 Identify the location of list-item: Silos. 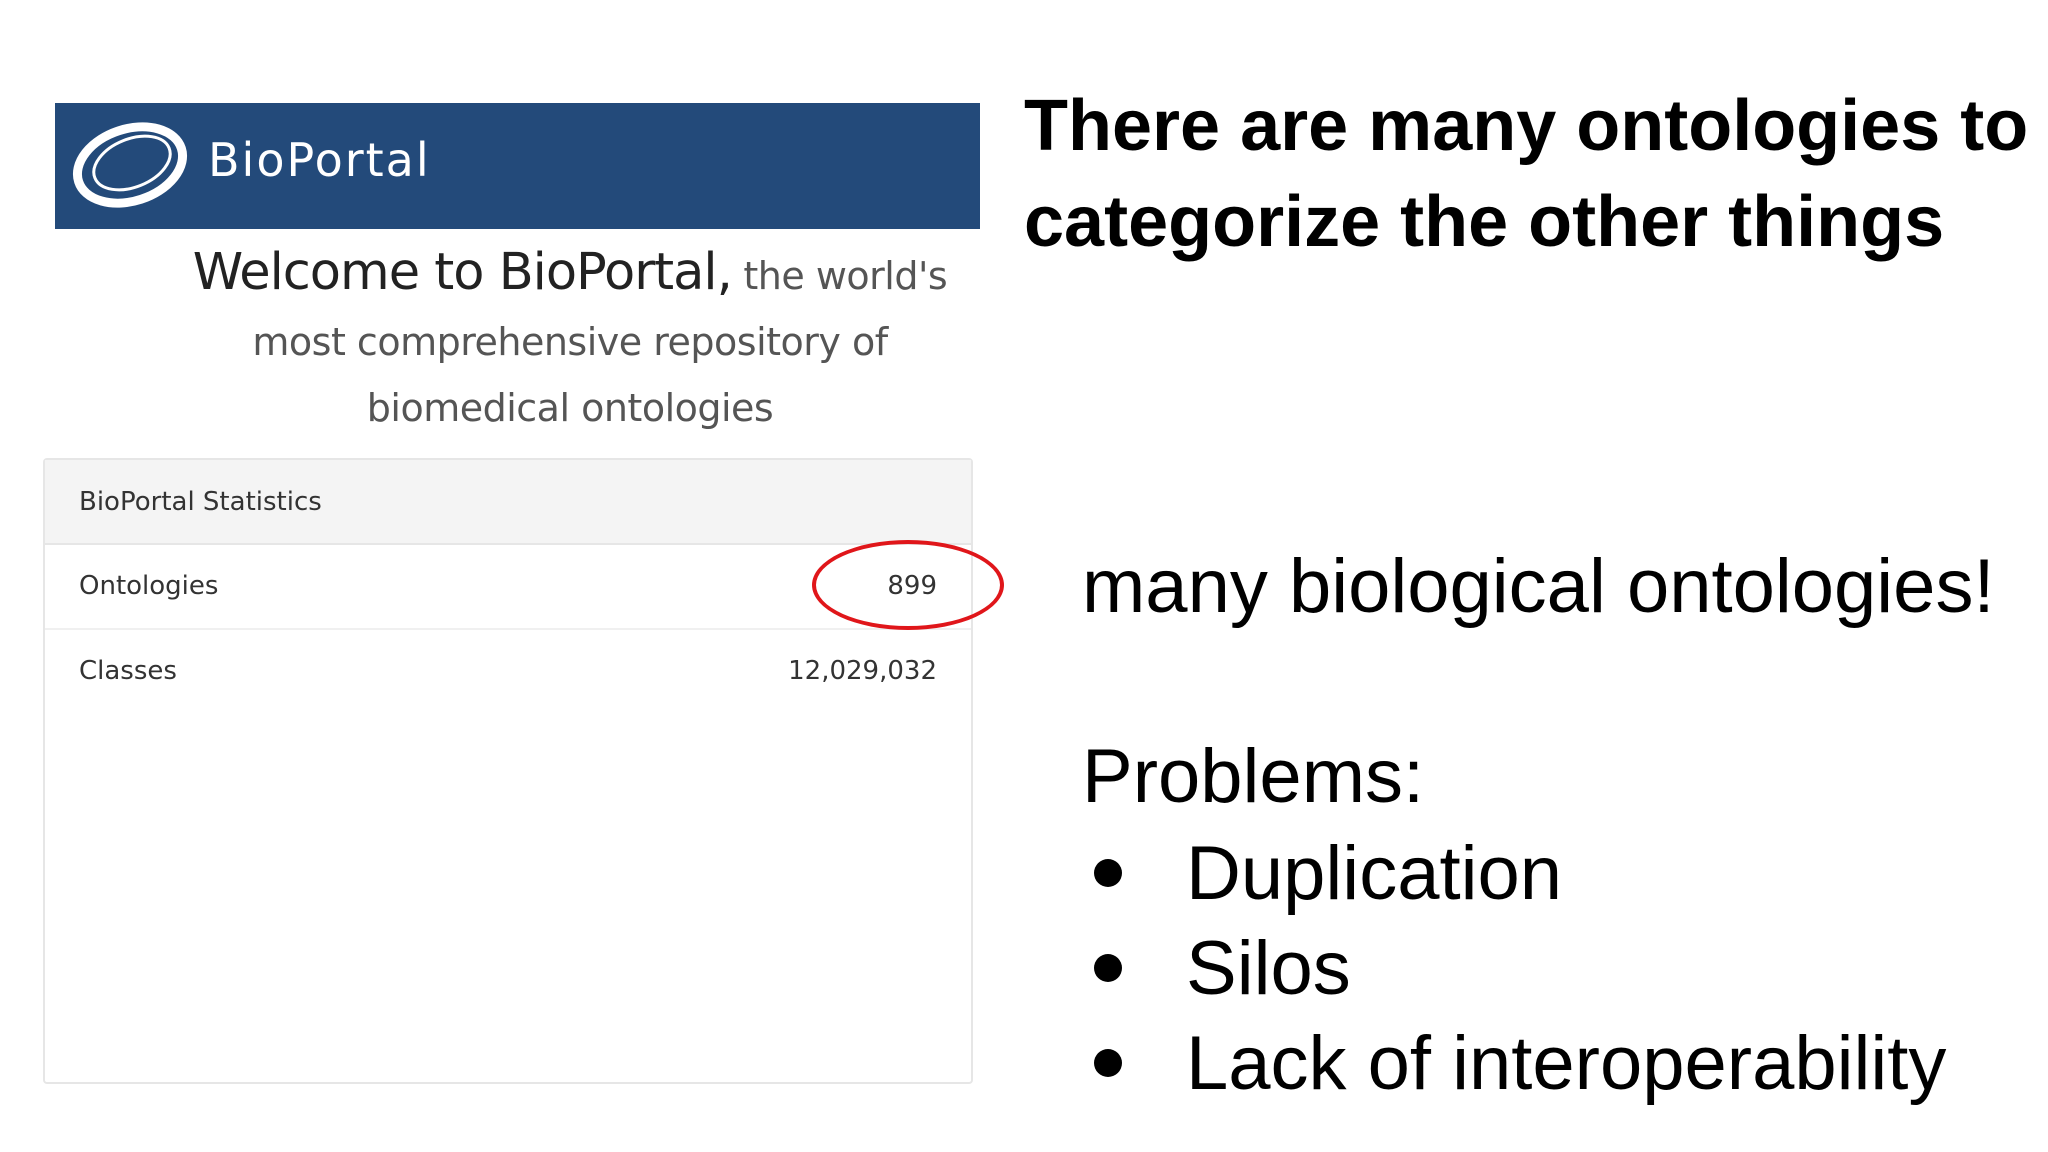
(1520, 968).